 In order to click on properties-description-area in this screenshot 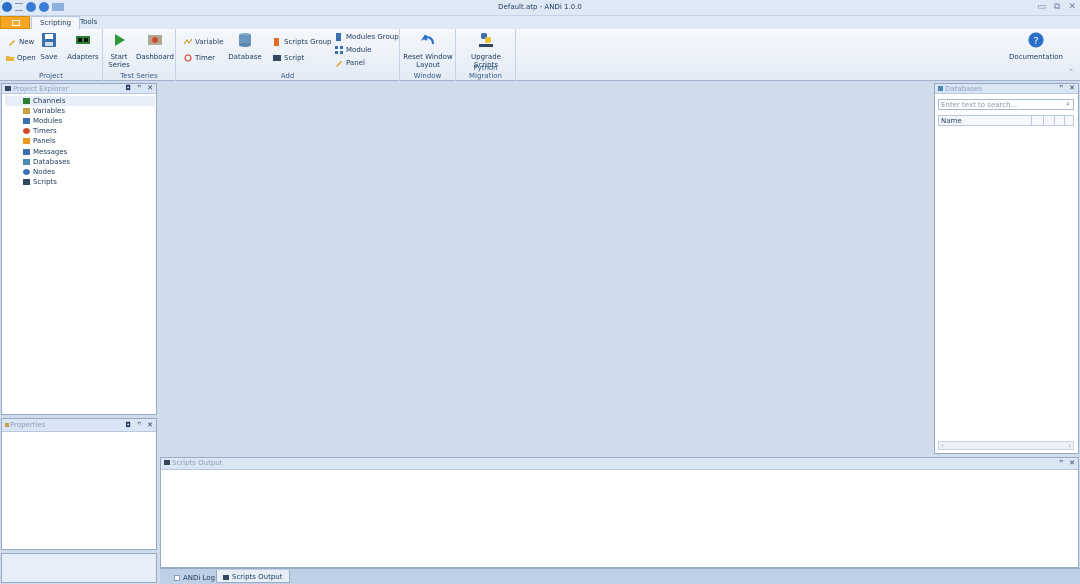, I will do `click(79, 568)`.